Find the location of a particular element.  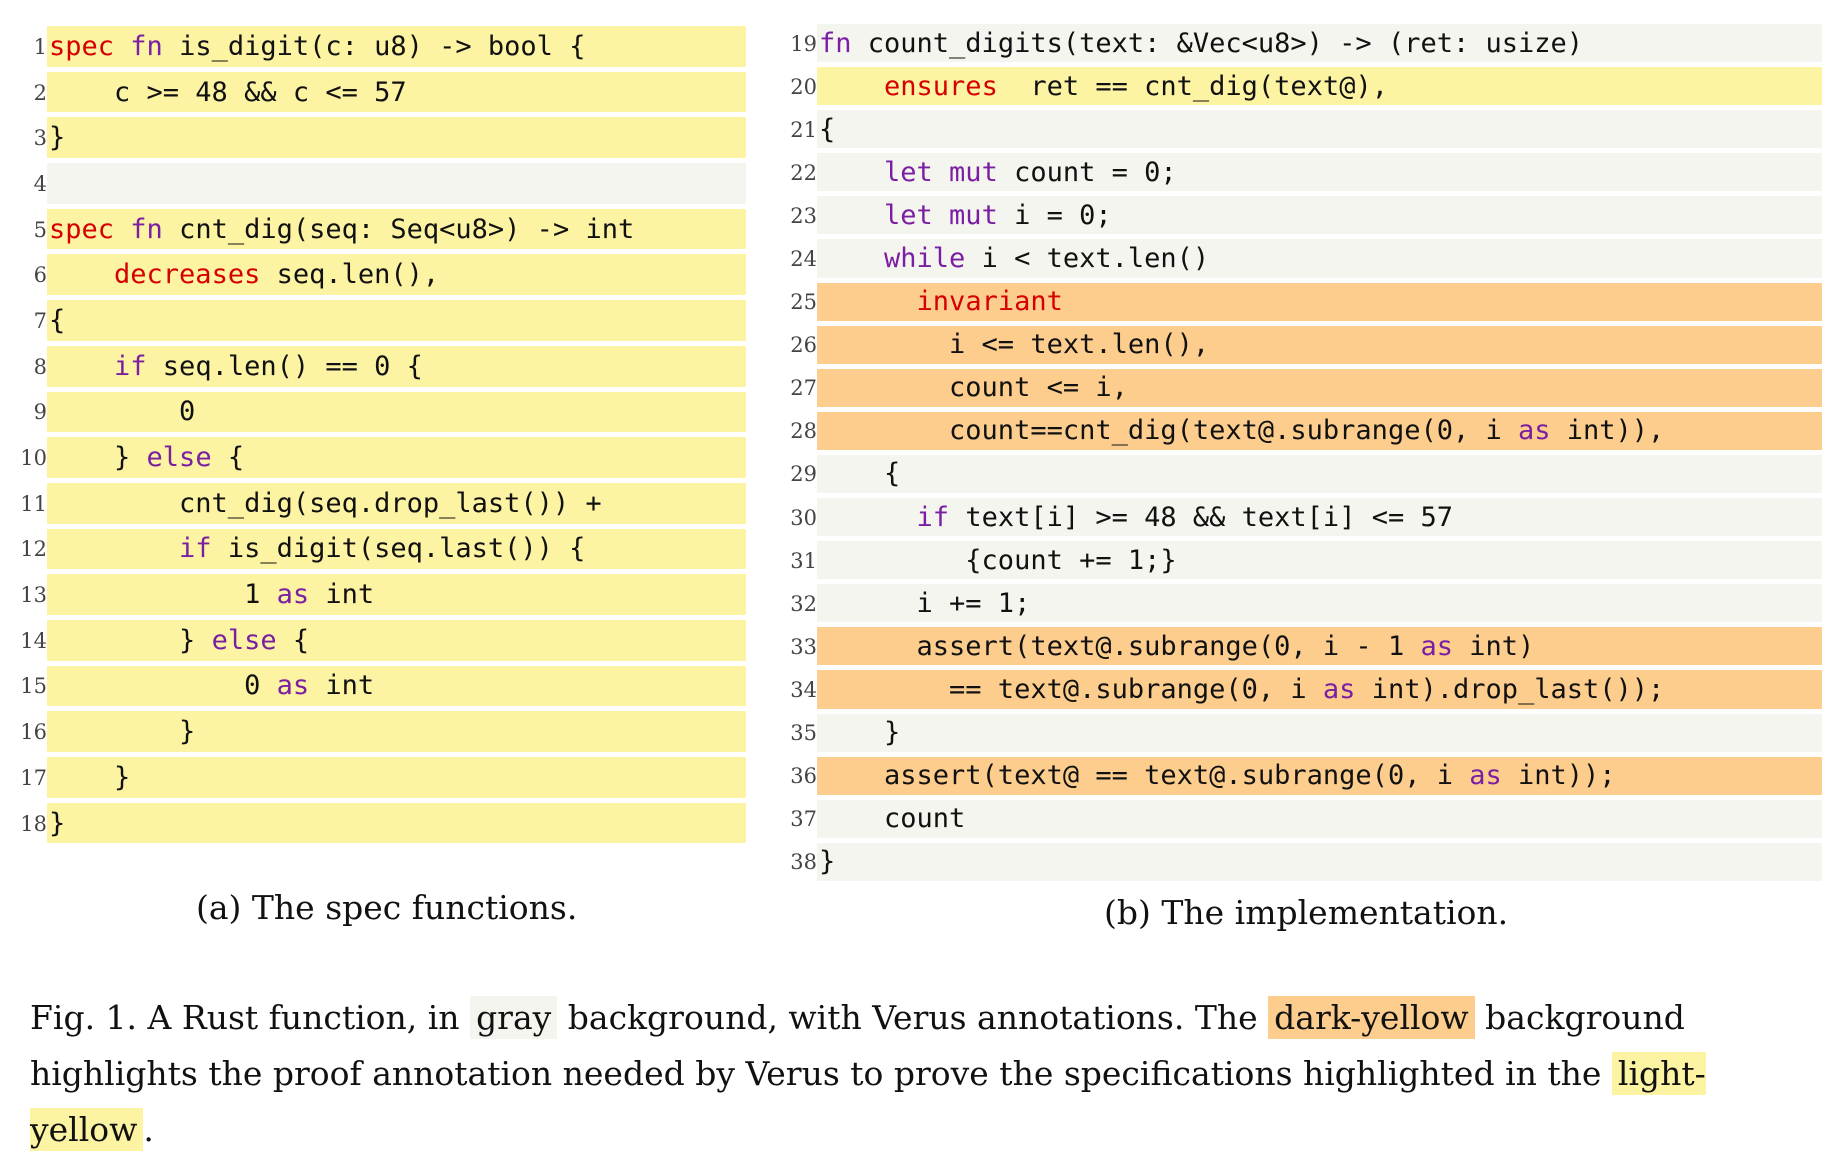

code-line: 10 } else { is located at coordinates (382, 458).